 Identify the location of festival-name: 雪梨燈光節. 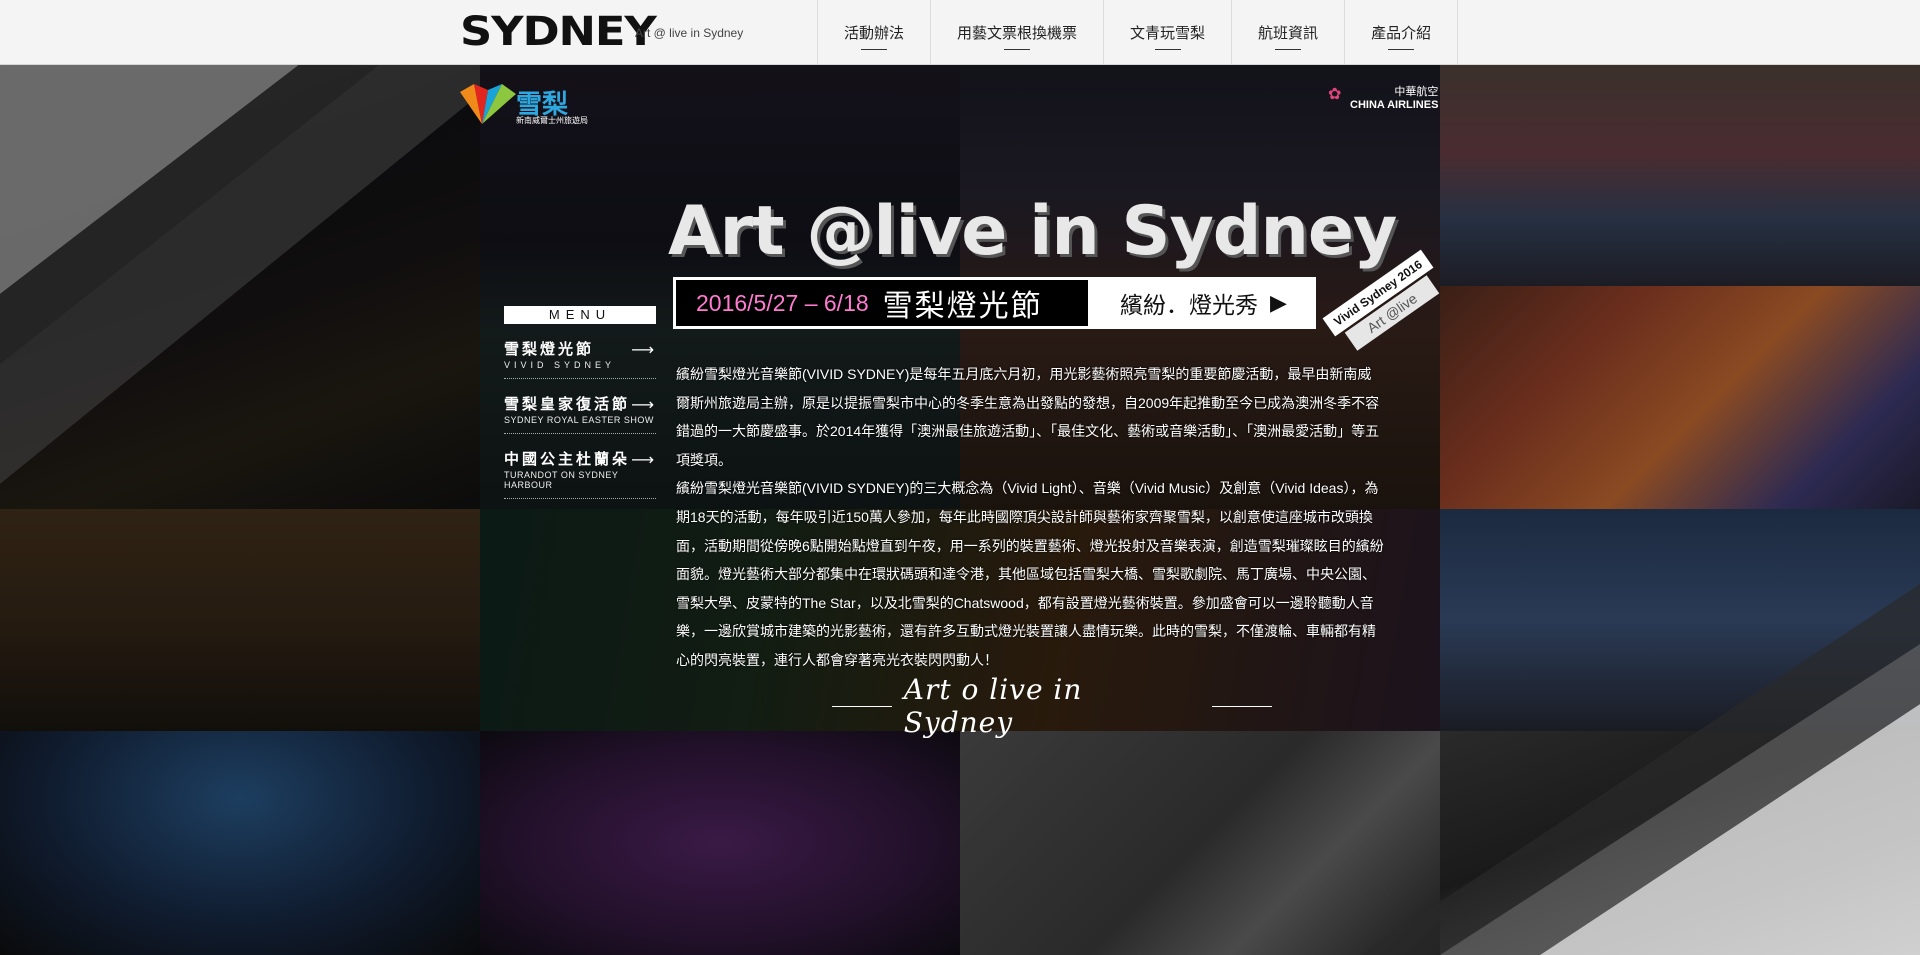
(962, 306).